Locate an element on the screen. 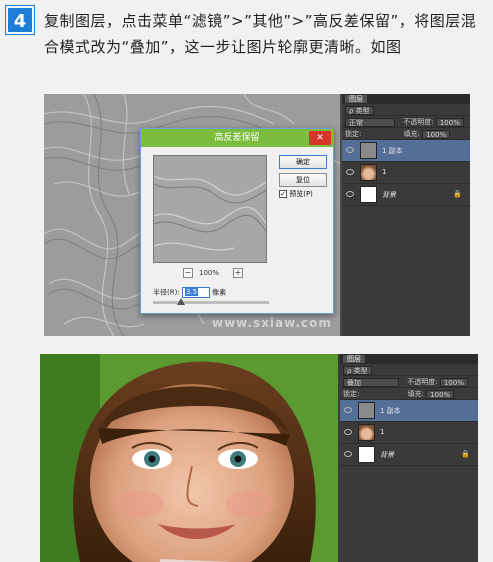 The height and width of the screenshot is (562, 493). radius-label: 半径(R): is located at coordinates (166, 292).